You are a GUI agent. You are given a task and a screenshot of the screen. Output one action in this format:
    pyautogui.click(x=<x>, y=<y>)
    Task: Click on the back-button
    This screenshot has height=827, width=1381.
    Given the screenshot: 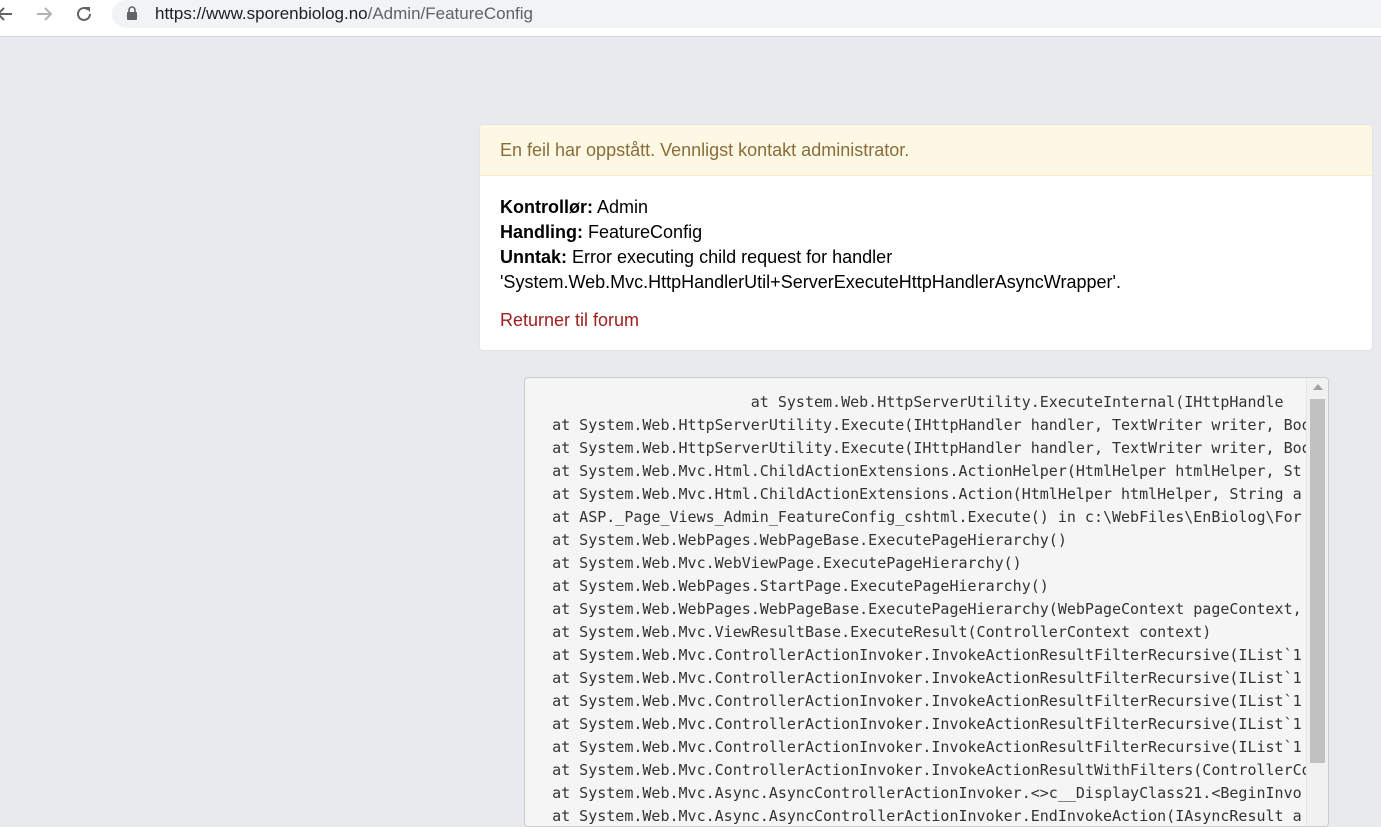 What is the action you would take?
    pyautogui.click(x=9, y=14)
    